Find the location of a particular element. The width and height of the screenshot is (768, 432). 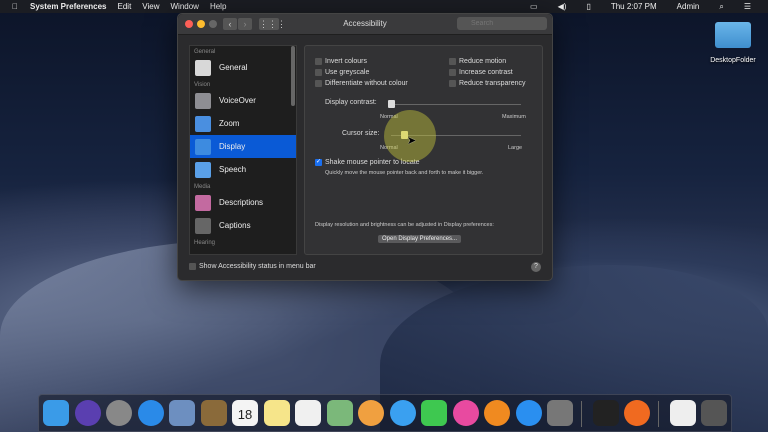

voiceover-icon is located at coordinates (203, 100).